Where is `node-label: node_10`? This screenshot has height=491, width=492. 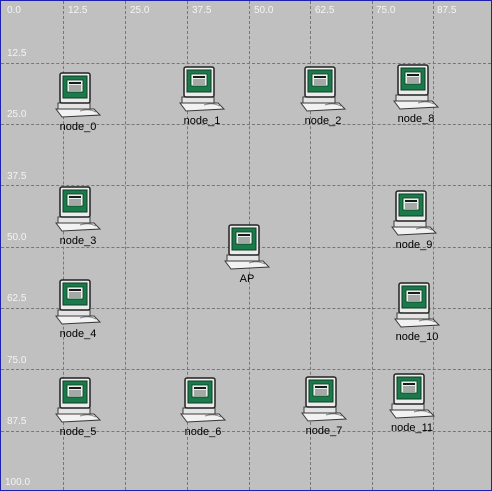 node-label: node_10 is located at coordinates (417, 337).